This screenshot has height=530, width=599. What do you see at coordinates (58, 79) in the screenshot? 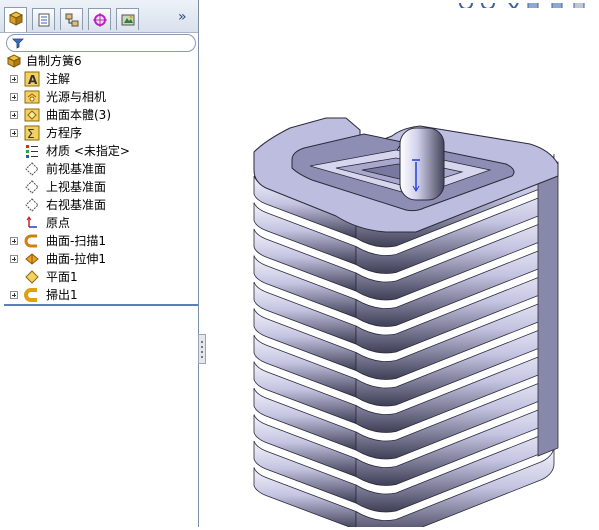
I see `tree-item-label: 注解` at bounding box center [58, 79].